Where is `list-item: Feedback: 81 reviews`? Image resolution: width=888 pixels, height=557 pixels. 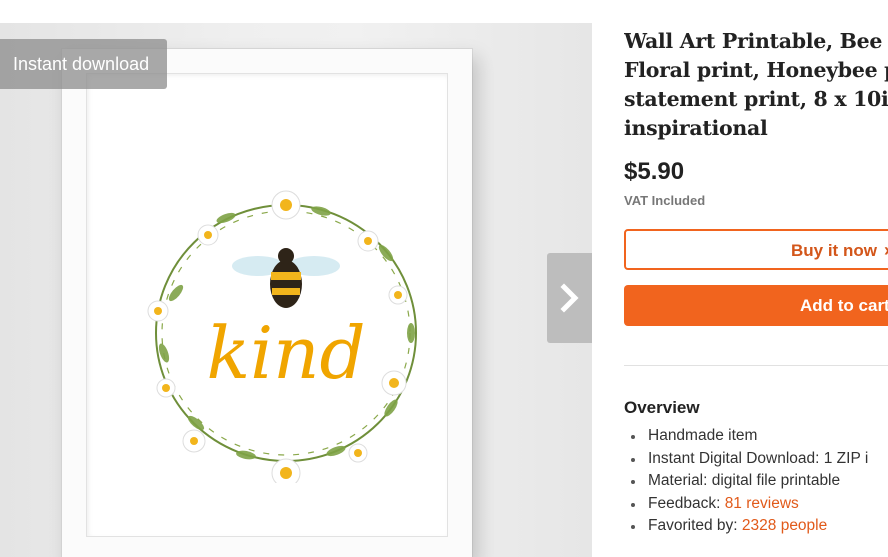
list-item: Feedback: 81 reviews is located at coordinates (746, 504).